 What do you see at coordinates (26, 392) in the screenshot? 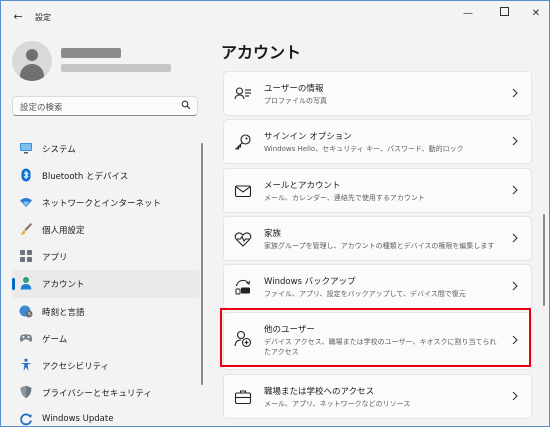
I see `shield-icon` at bounding box center [26, 392].